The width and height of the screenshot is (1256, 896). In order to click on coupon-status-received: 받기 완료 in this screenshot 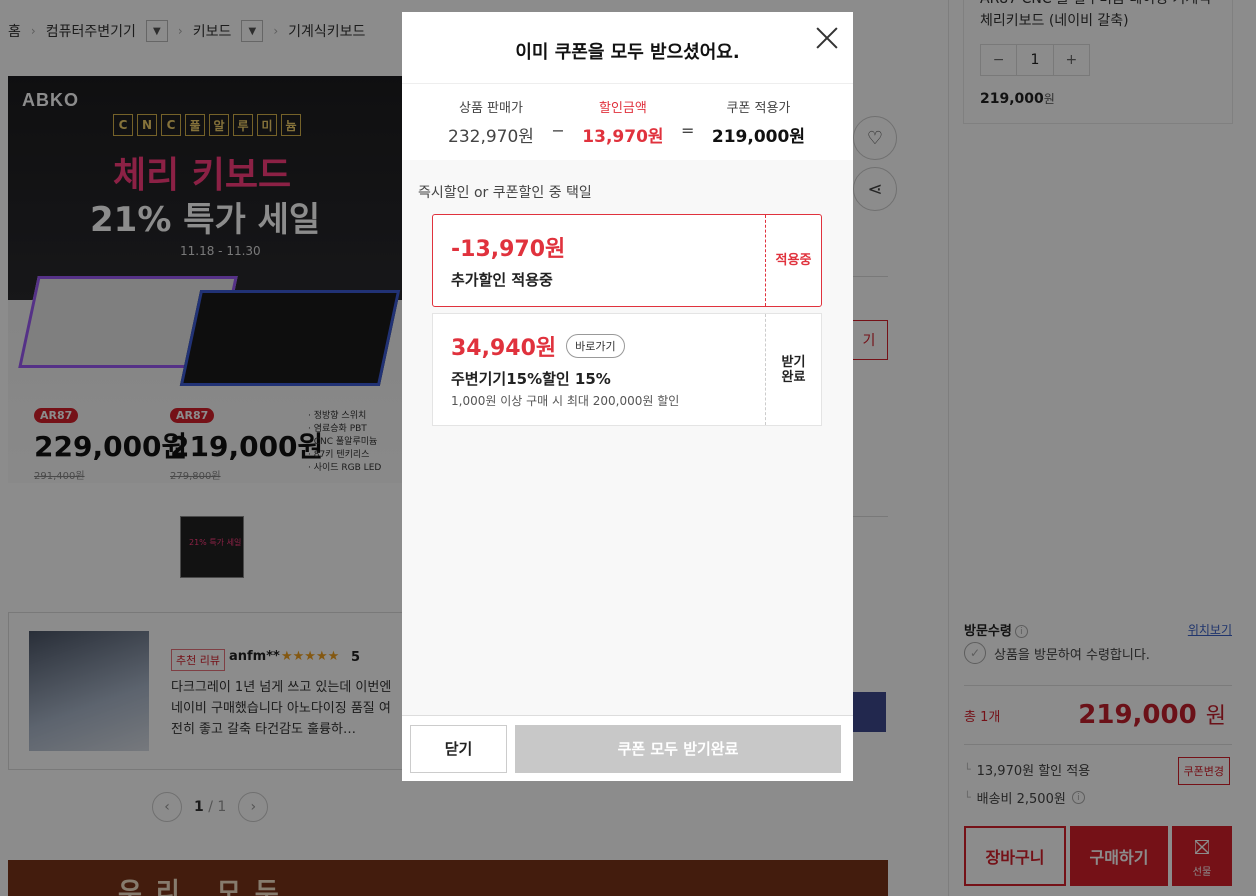, I will do `click(793, 369)`.